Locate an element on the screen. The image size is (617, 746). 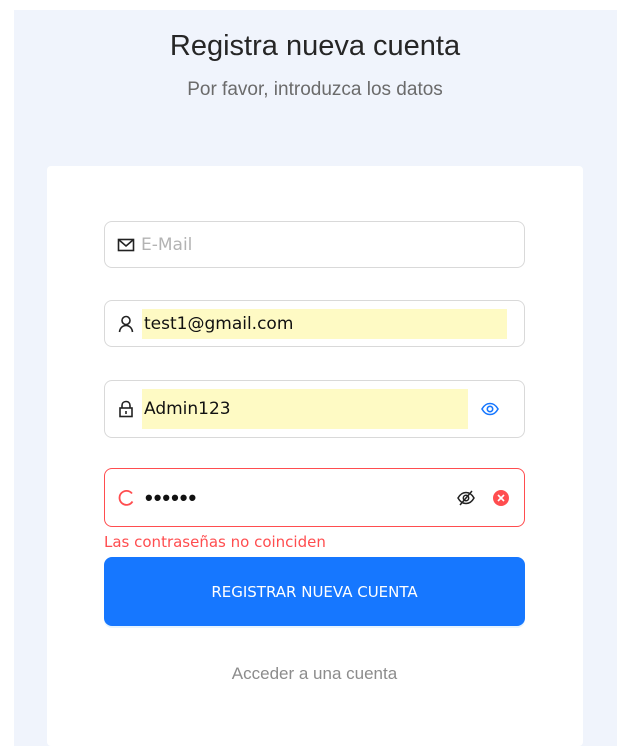
user-icon is located at coordinates (126, 324).